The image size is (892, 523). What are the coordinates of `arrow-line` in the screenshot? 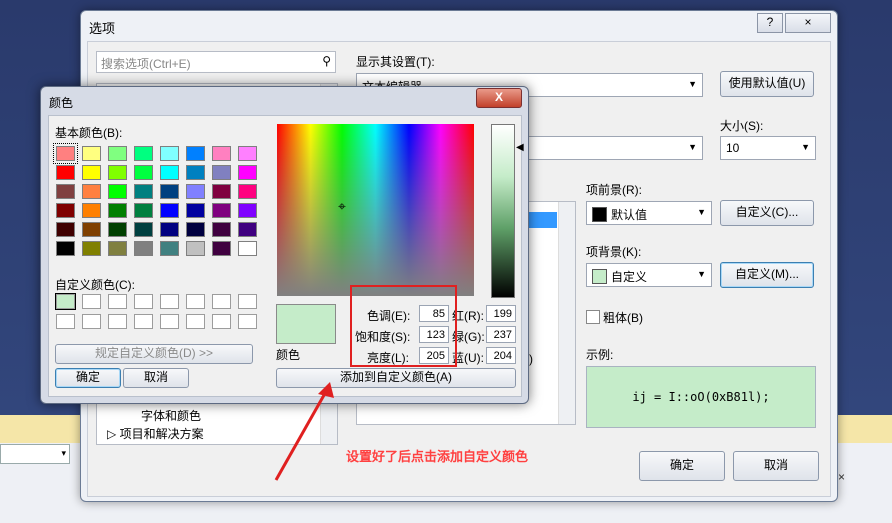 It's located at (302, 434).